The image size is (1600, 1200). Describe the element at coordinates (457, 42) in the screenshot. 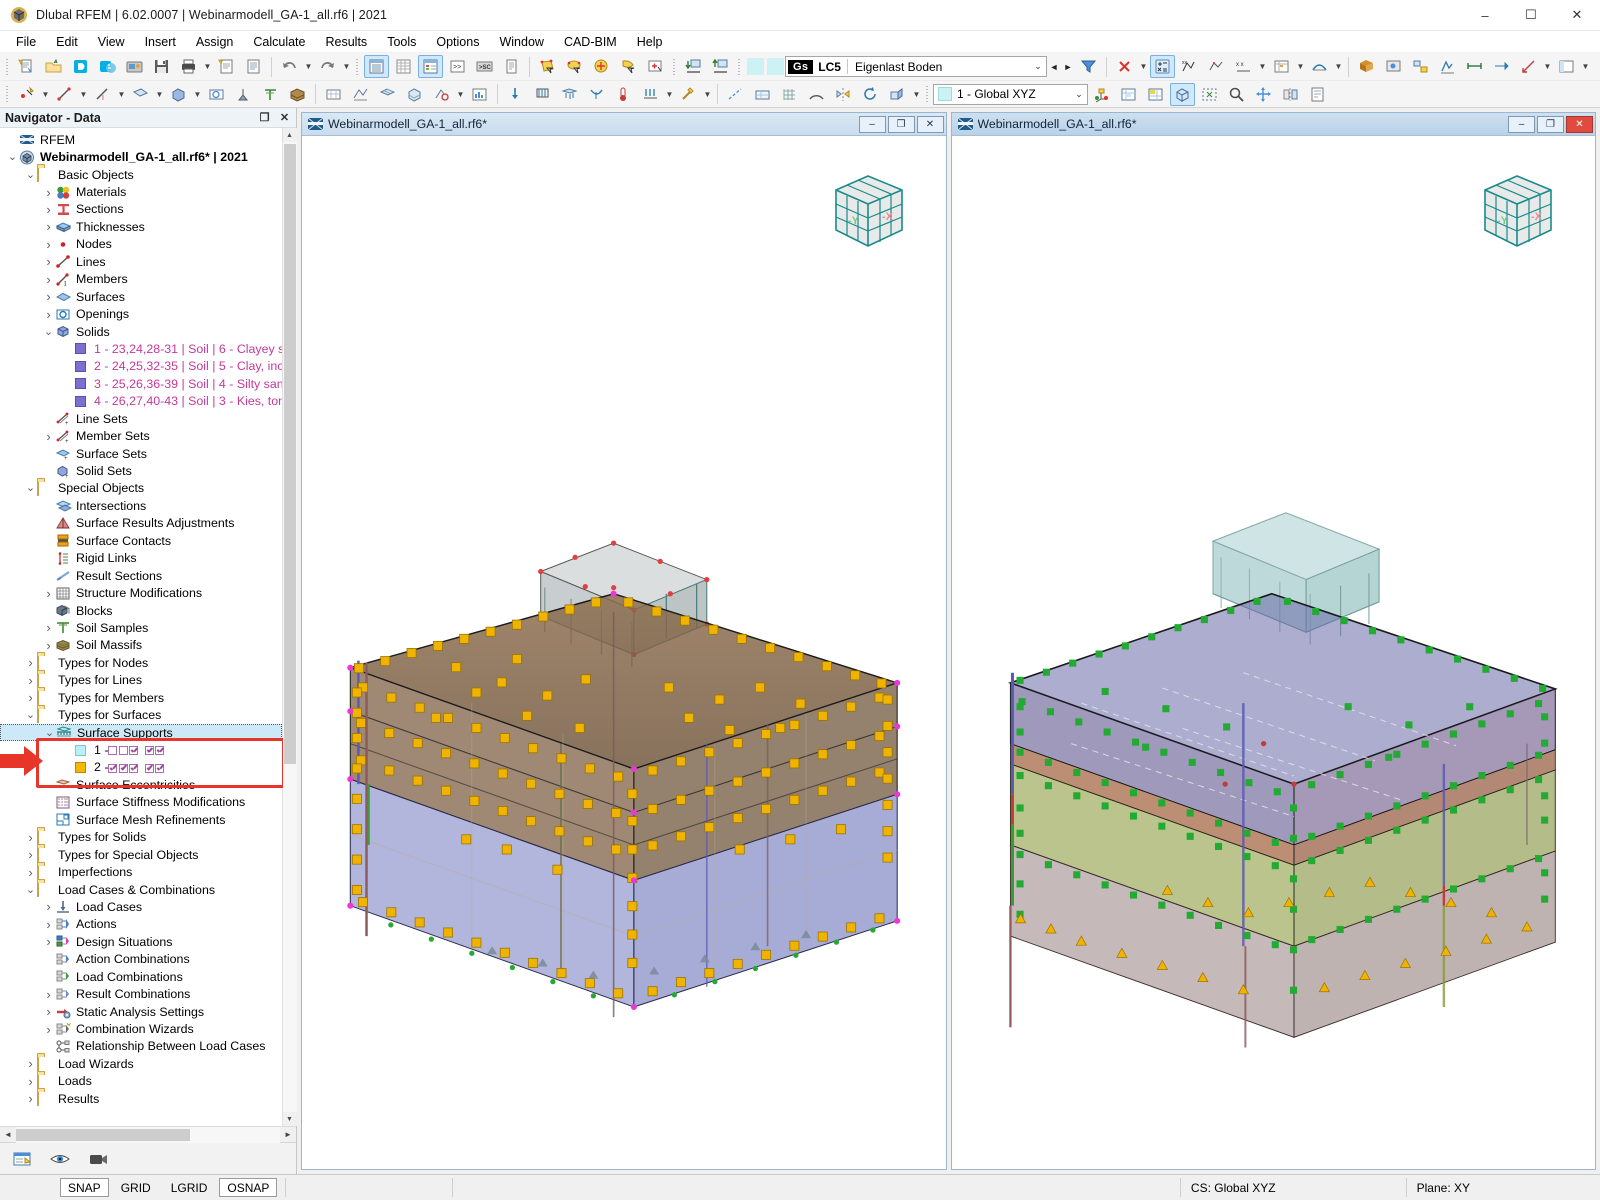

I see `menu-options: Options` at that location.